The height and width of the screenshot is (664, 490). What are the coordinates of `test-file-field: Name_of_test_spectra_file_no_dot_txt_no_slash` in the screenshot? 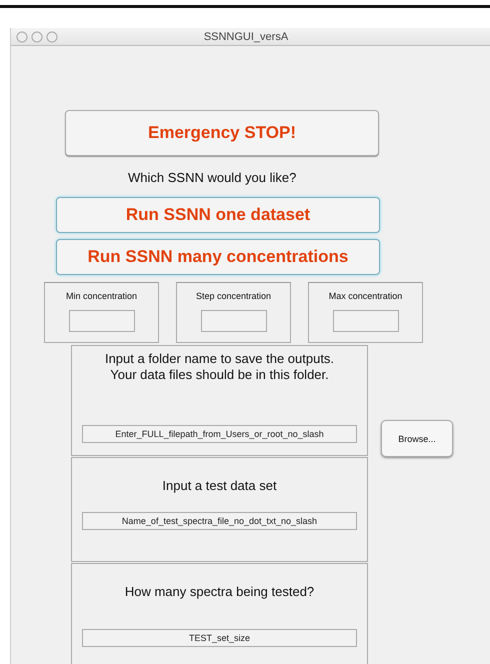 It's located at (219, 521).